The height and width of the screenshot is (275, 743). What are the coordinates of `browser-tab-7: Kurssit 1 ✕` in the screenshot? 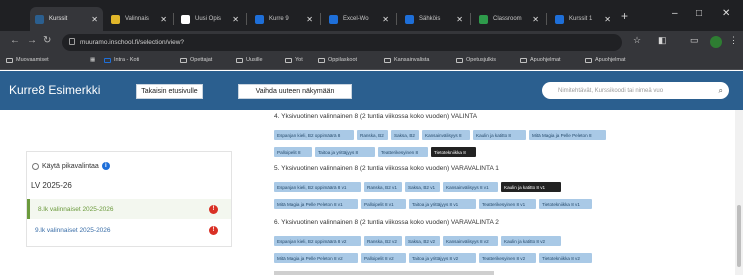 It's located at (583, 19).